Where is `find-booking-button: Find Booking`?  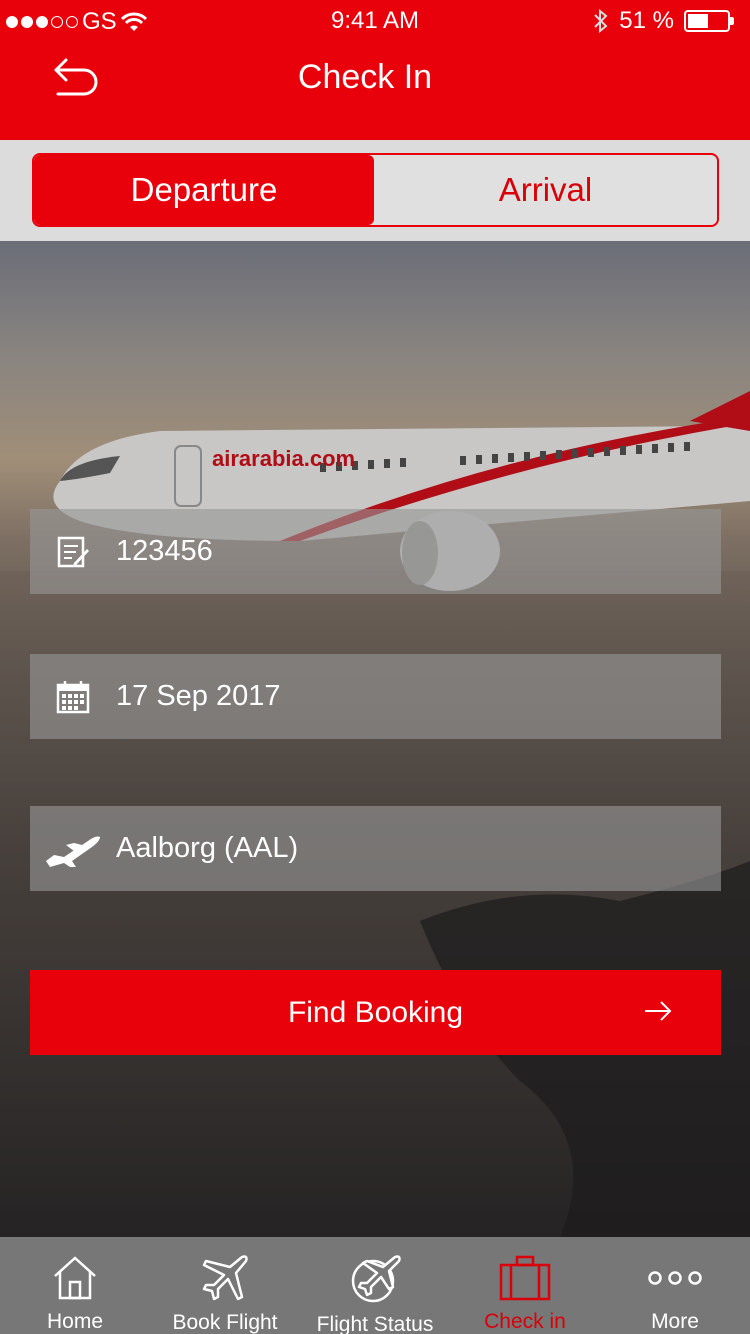 find-booking-button: Find Booking is located at coordinates (375, 1012).